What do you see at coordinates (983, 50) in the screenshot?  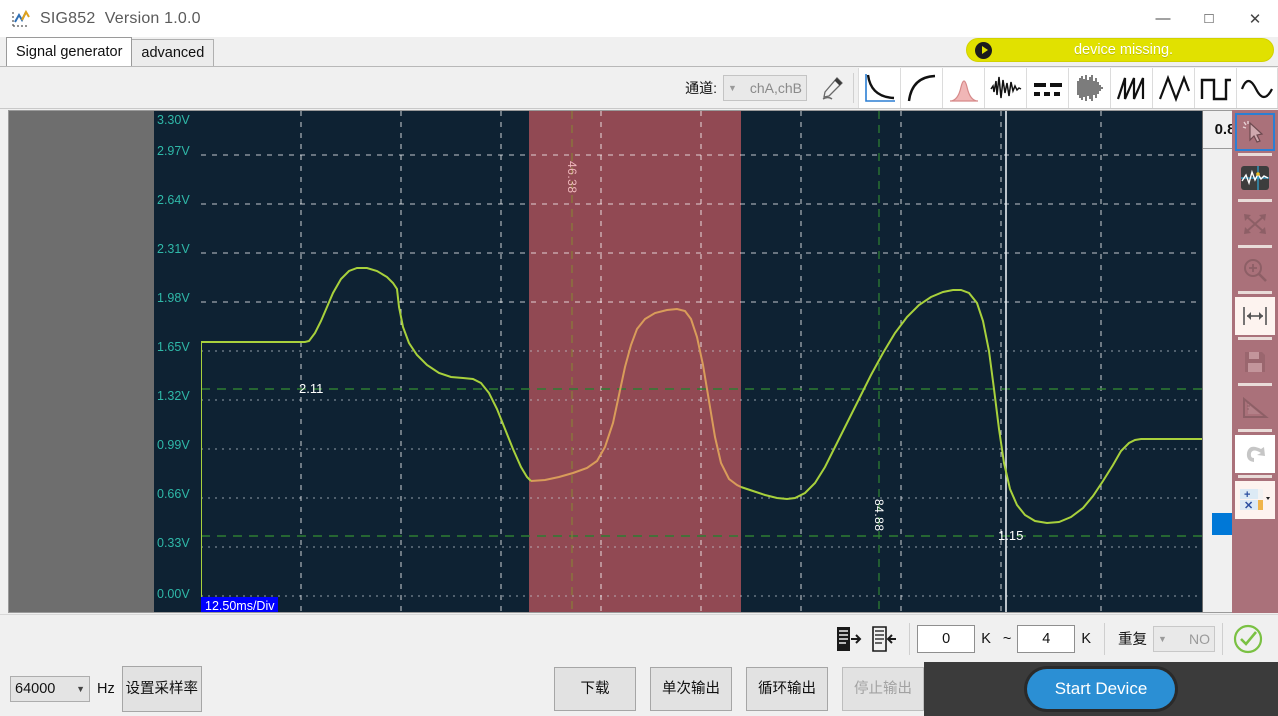 I see `play-circle-icon` at bounding box center [983, 50].